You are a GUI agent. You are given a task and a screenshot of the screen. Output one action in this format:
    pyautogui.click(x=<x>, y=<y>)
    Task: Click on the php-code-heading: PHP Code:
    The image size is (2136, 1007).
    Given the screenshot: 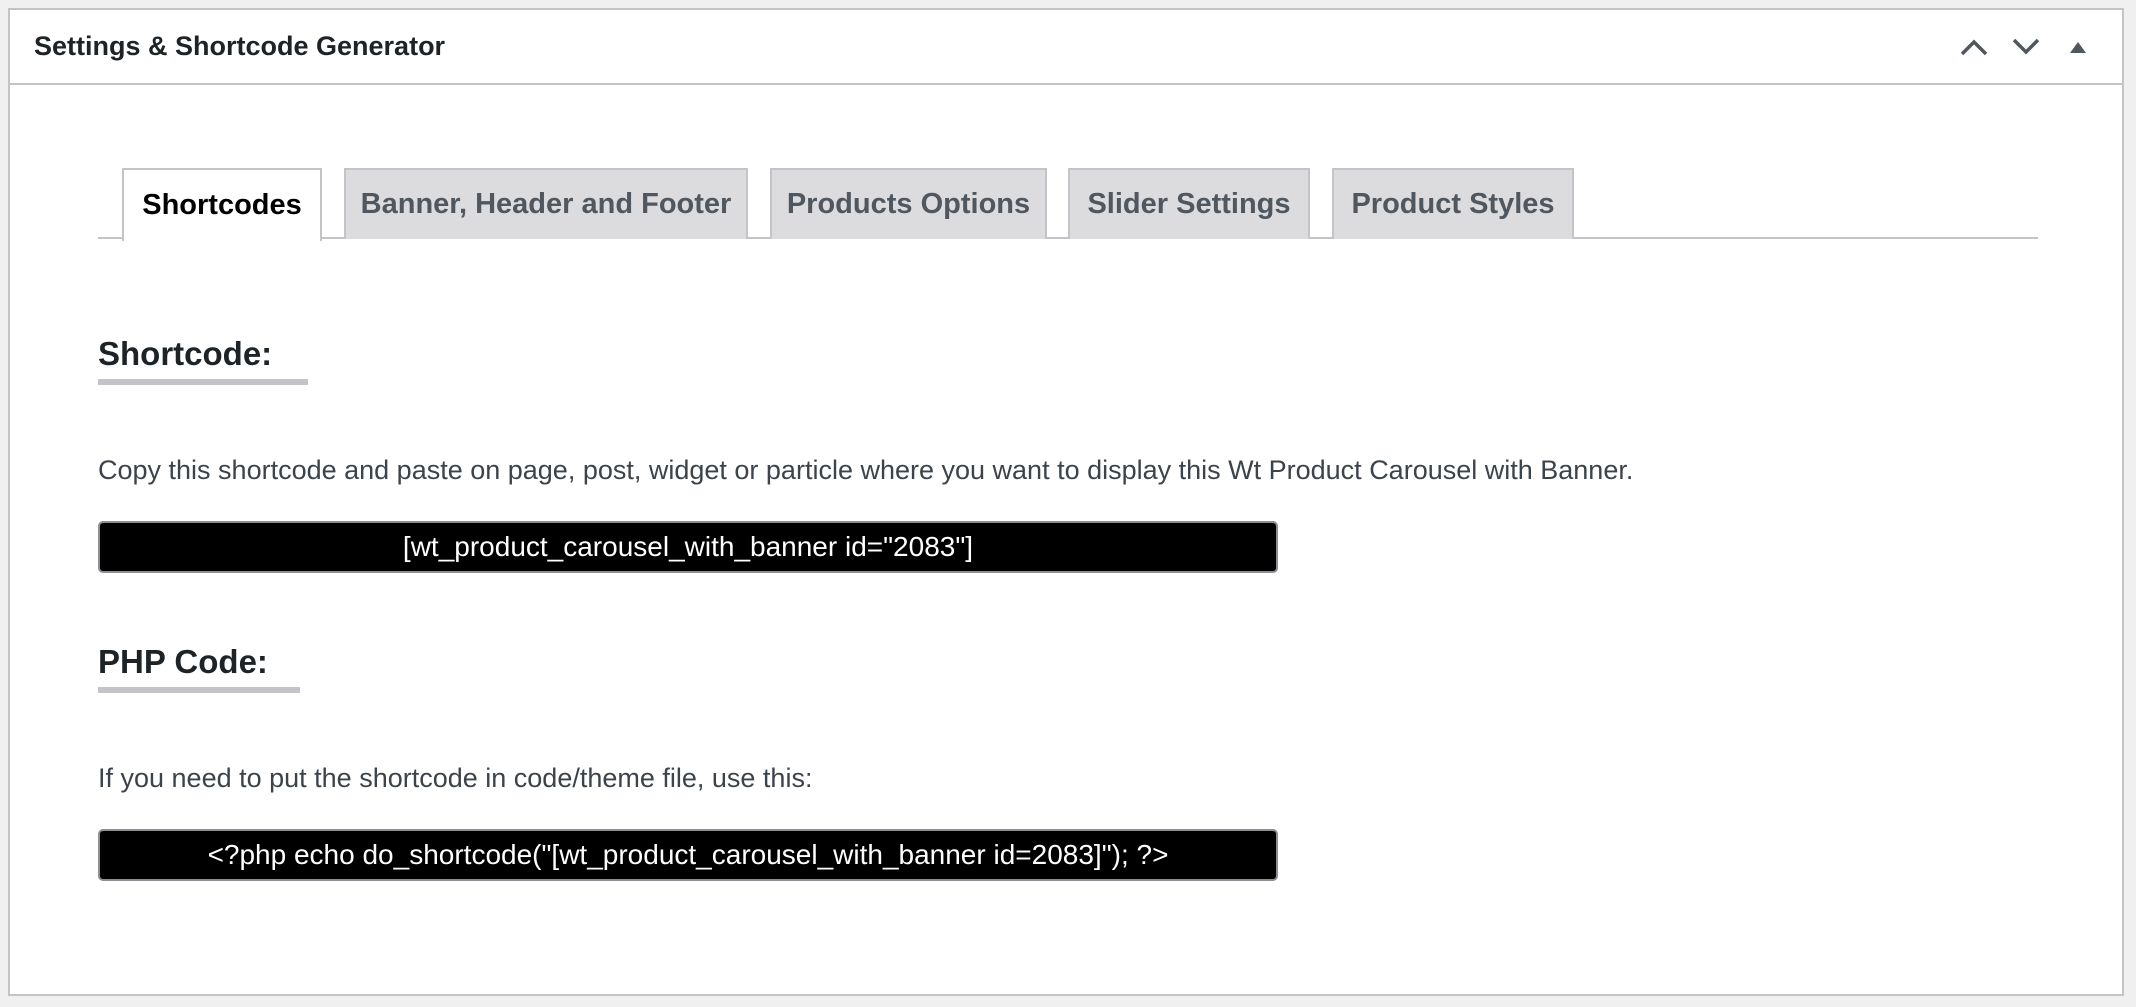 What is the action you would take?
    pyautogui.click(x=183, y=661)
    